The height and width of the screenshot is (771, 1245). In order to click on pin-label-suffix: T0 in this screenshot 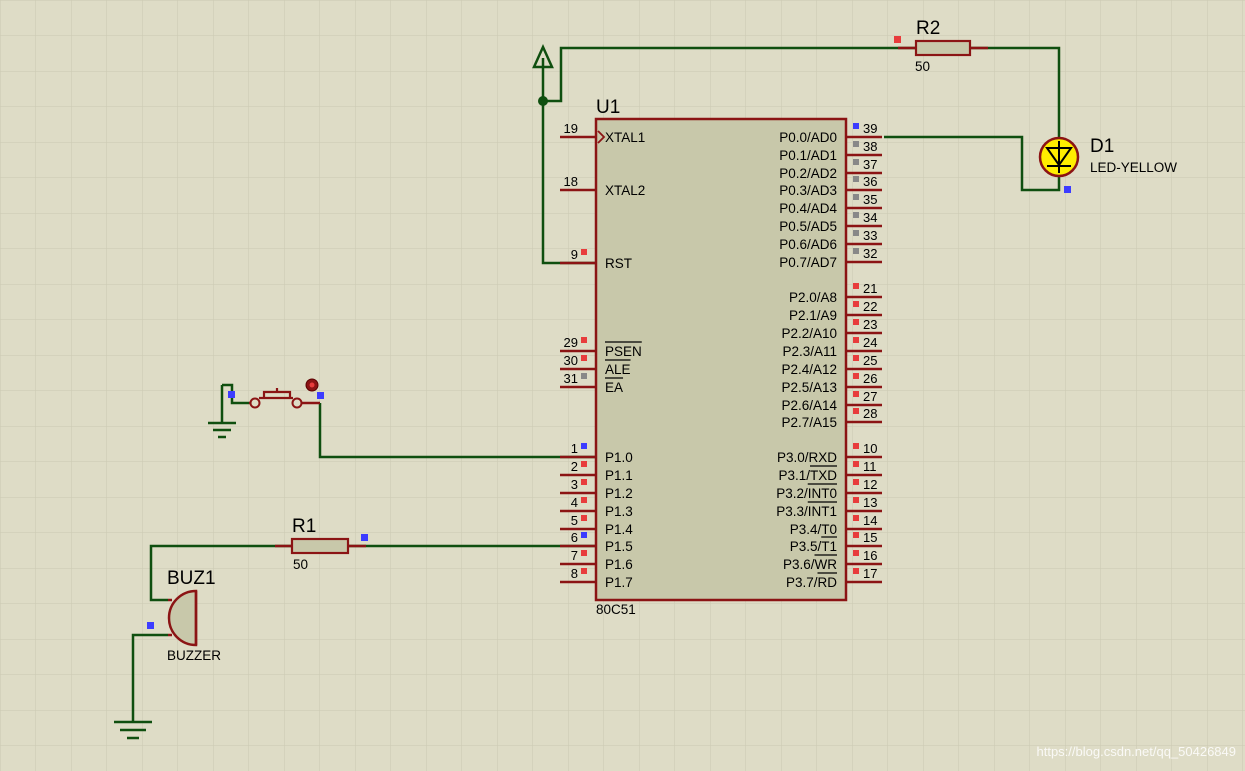, I will do `click(829, 529)`.